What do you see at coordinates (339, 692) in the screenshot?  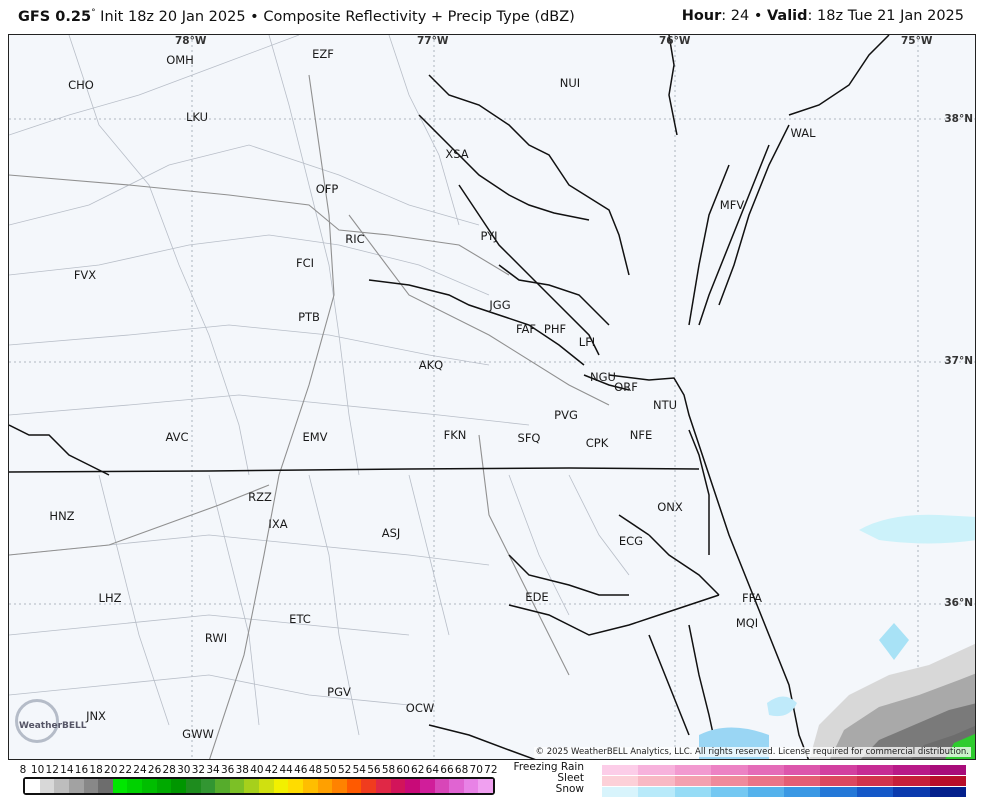 I see `station-label: PGV` at bounding box center [339, 692].